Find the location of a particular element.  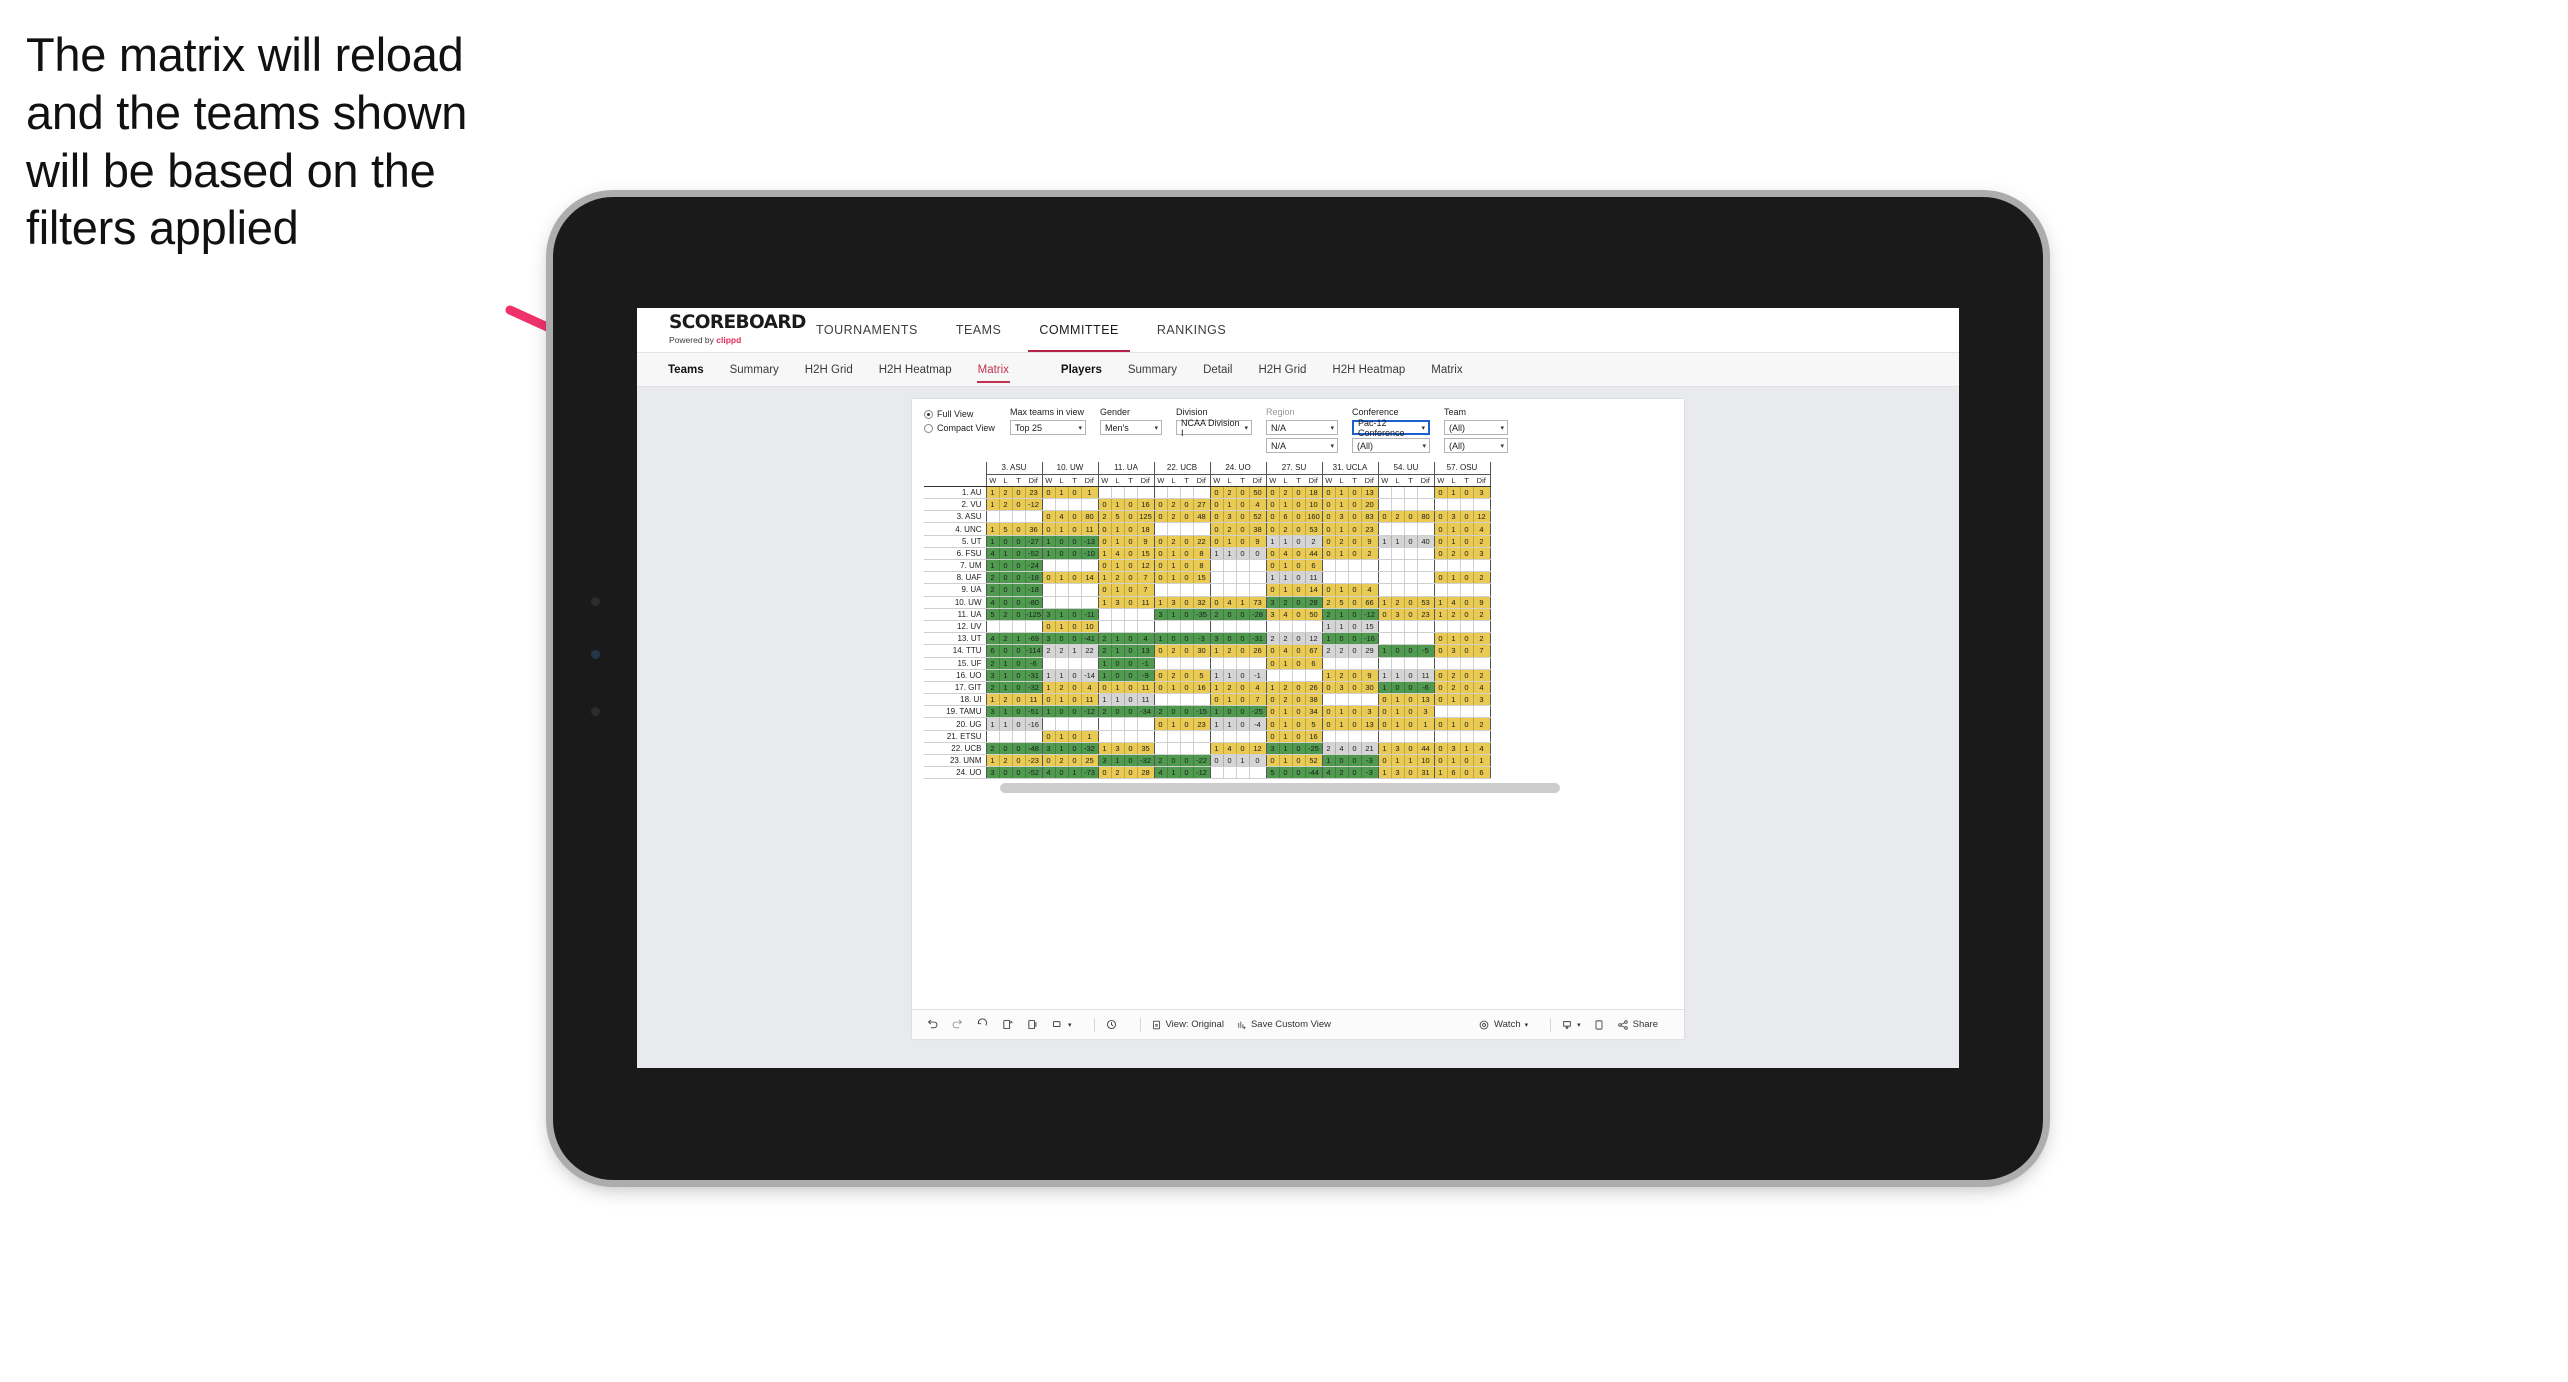

matrix-cell: 11 is located at coordinates (1146, 688).